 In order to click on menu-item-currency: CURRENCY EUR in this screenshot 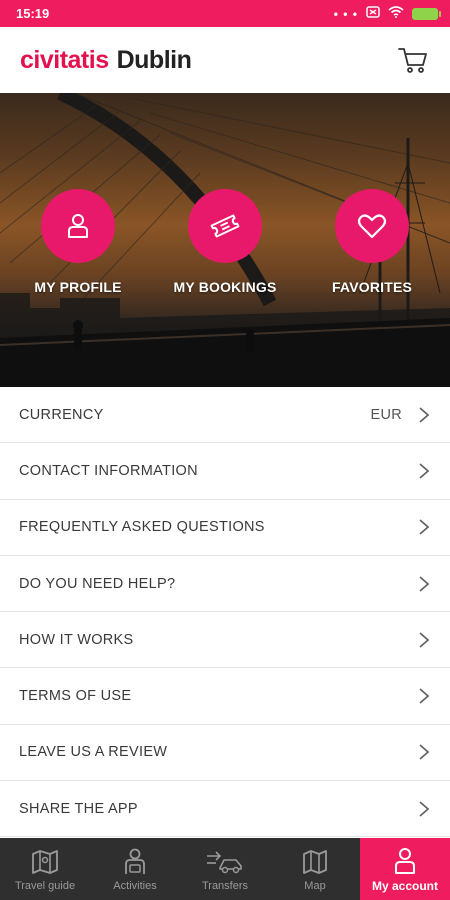, I will do `click(225, 415)`.